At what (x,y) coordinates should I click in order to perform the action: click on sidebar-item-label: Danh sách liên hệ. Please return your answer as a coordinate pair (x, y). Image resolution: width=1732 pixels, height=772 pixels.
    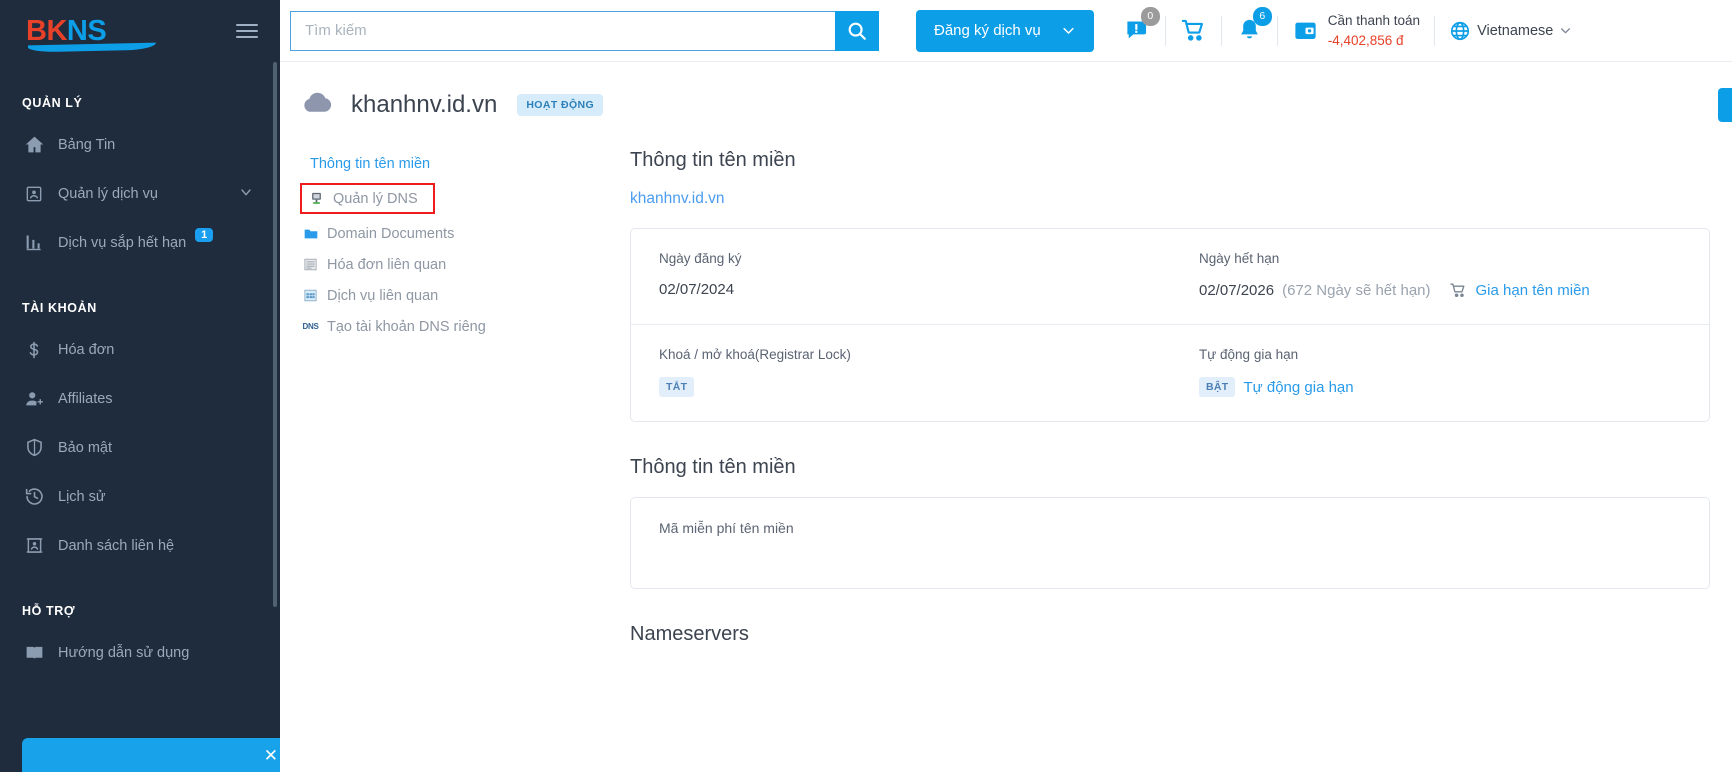
    Looking at the image, I should click on (116, 545).